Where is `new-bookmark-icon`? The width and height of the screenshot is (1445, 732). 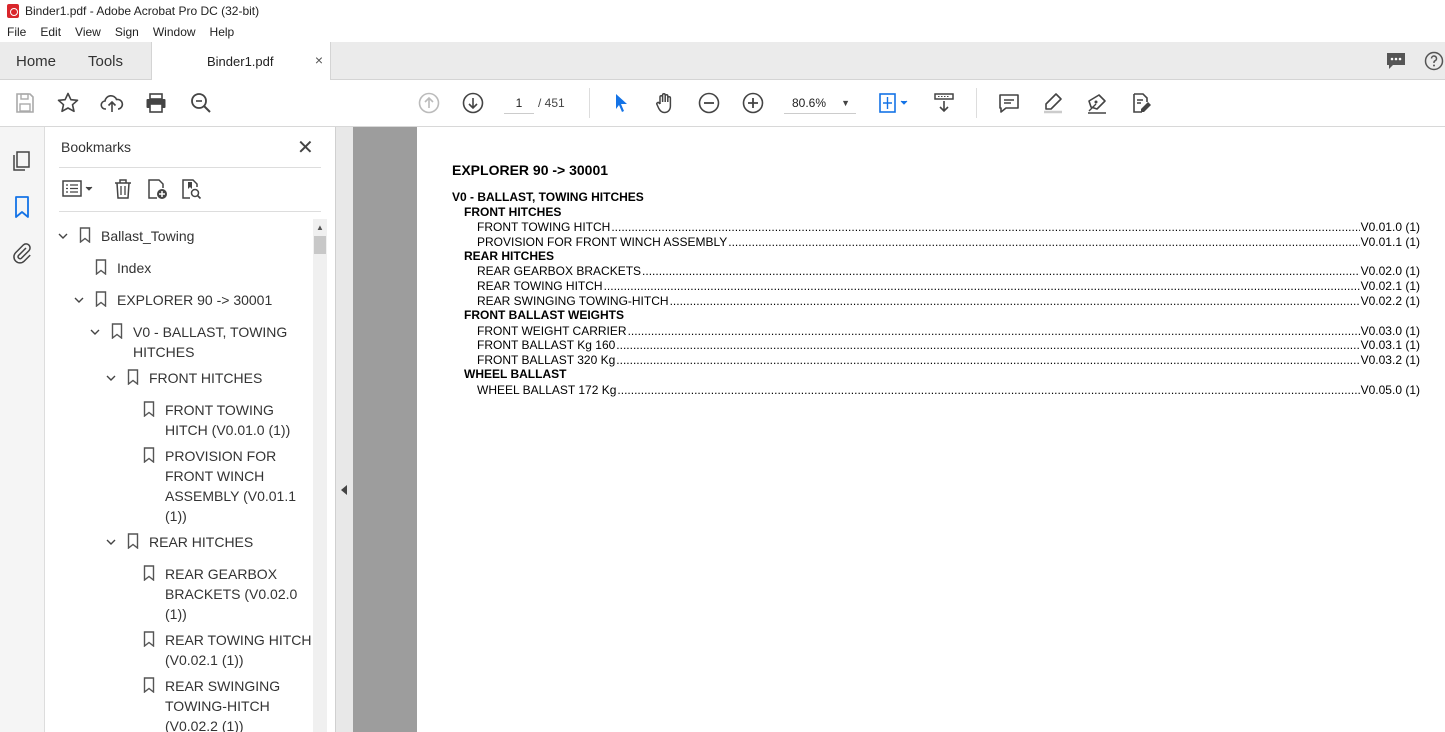
new-bookmark-icon is located at coordinates (157, 189).